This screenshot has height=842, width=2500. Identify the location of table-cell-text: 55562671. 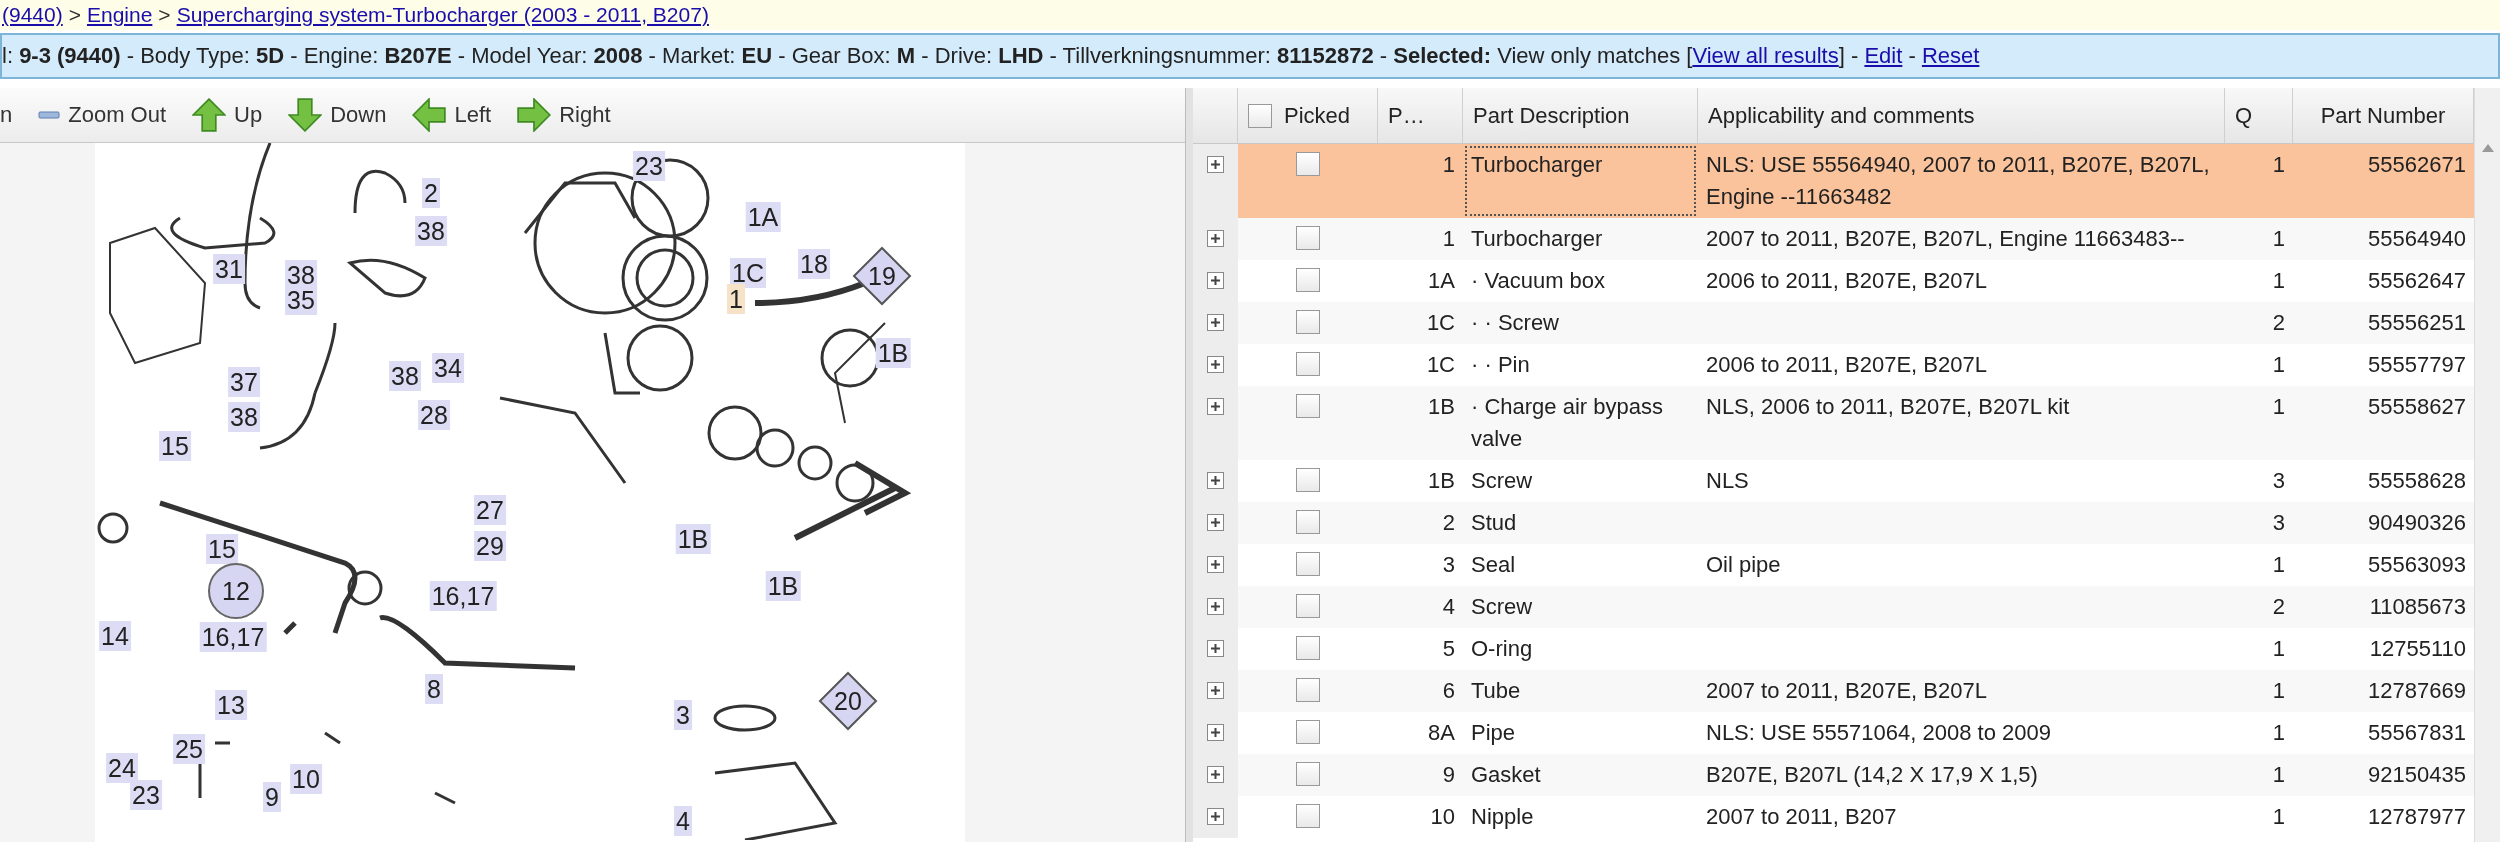
(2417, 165).